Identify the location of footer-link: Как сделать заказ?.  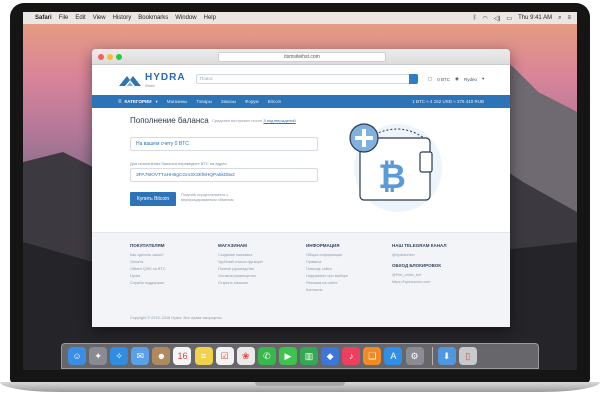
(170, 255).